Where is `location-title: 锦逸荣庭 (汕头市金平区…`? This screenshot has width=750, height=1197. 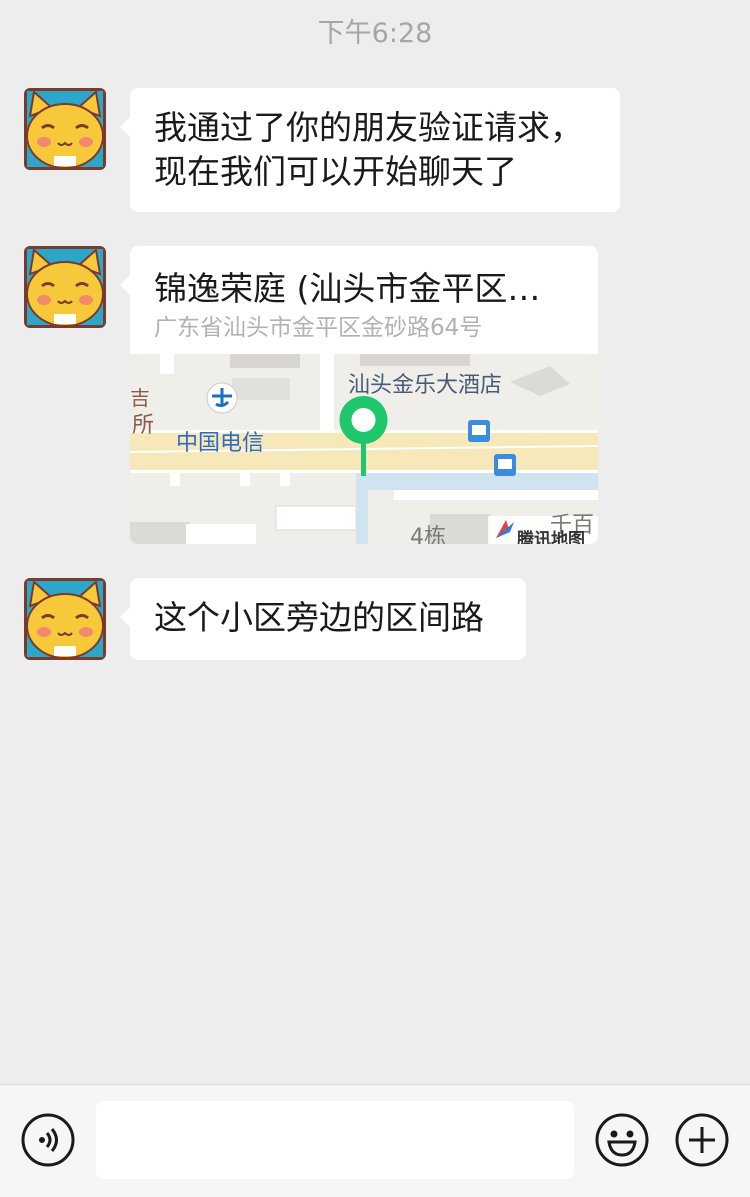
location-title: 锦逸荣庭 (汕头市金平区… is located at coordinates (347, 288).